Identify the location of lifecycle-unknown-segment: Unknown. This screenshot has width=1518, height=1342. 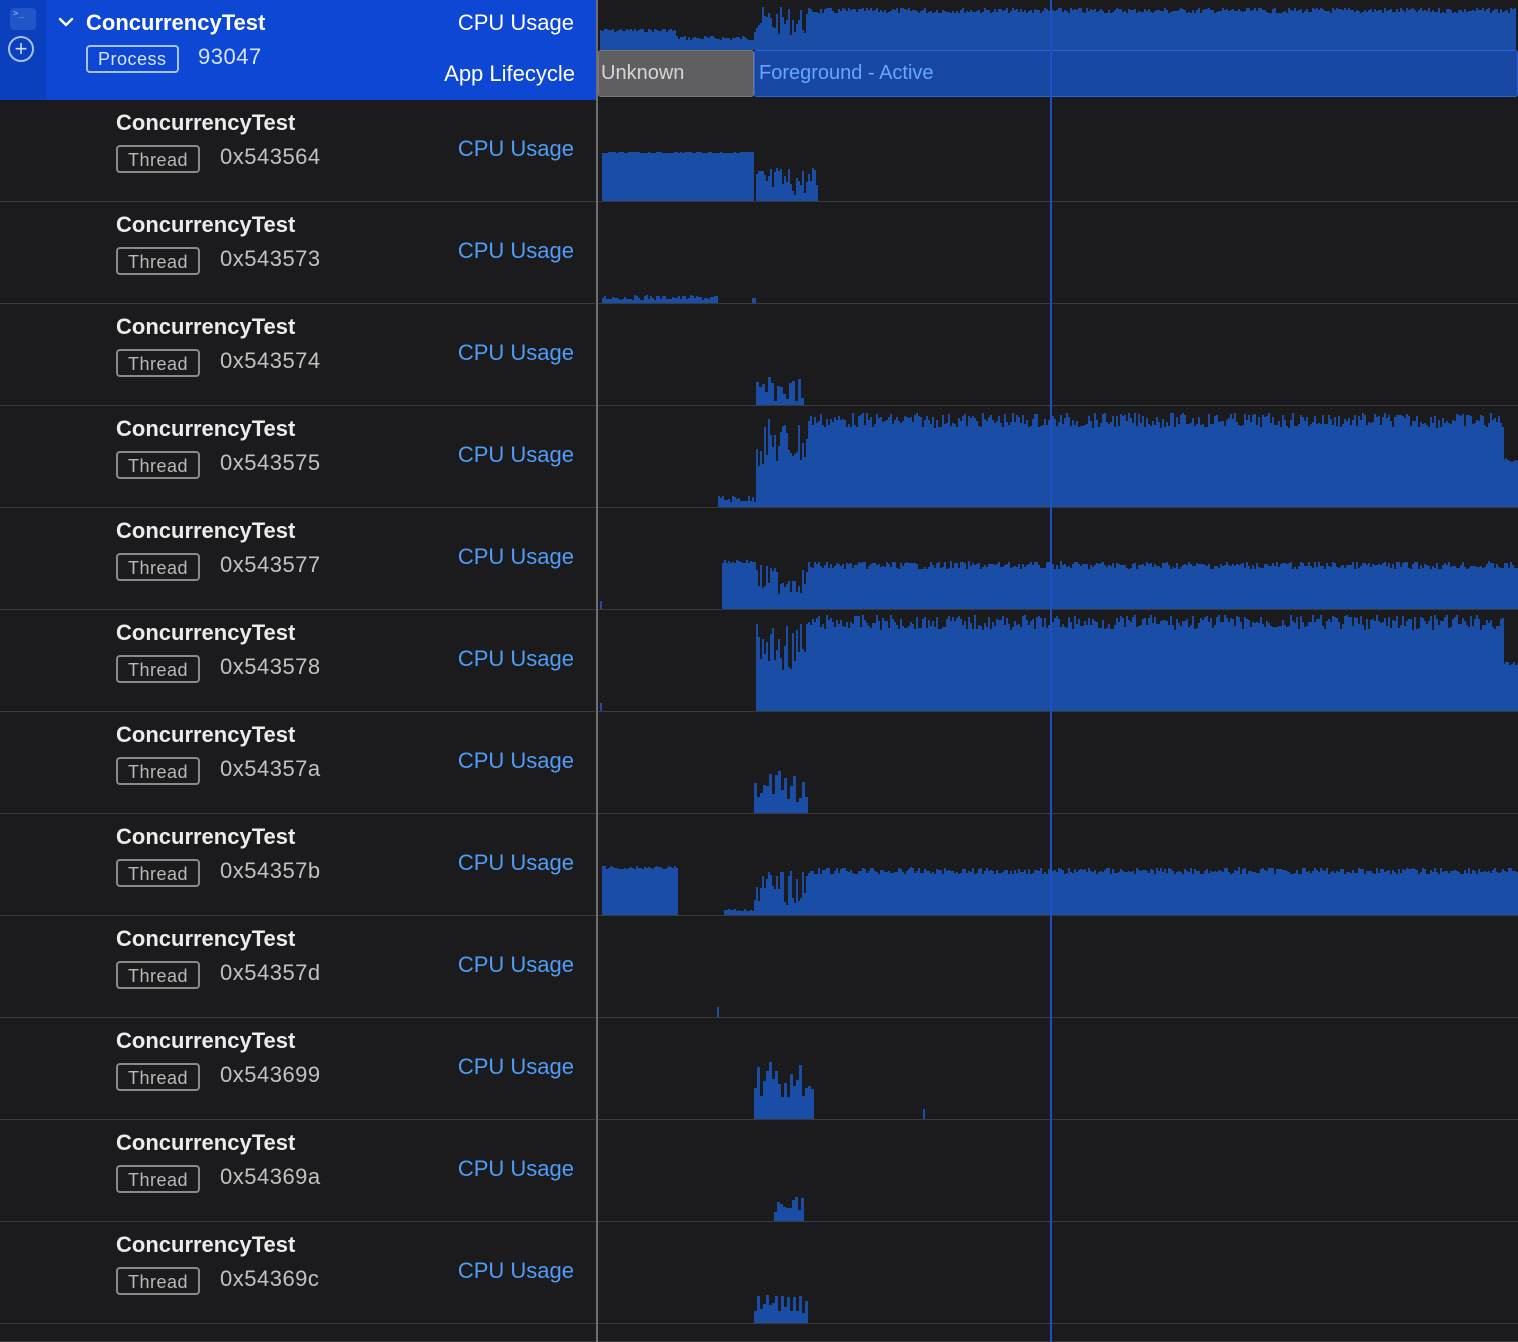
(676, 73).